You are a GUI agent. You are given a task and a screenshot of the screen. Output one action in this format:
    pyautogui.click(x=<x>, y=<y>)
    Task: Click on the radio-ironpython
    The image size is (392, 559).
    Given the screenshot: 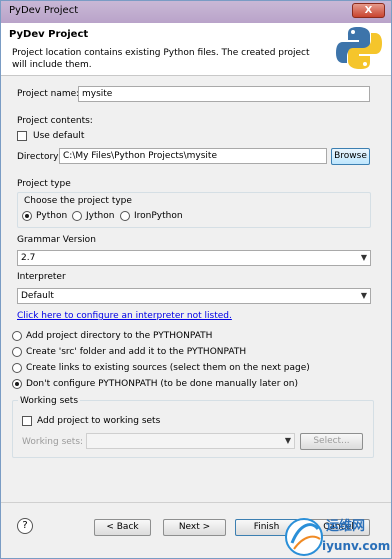 What is the action you would take?
    pyautogui.click(x=125, y=216)
    